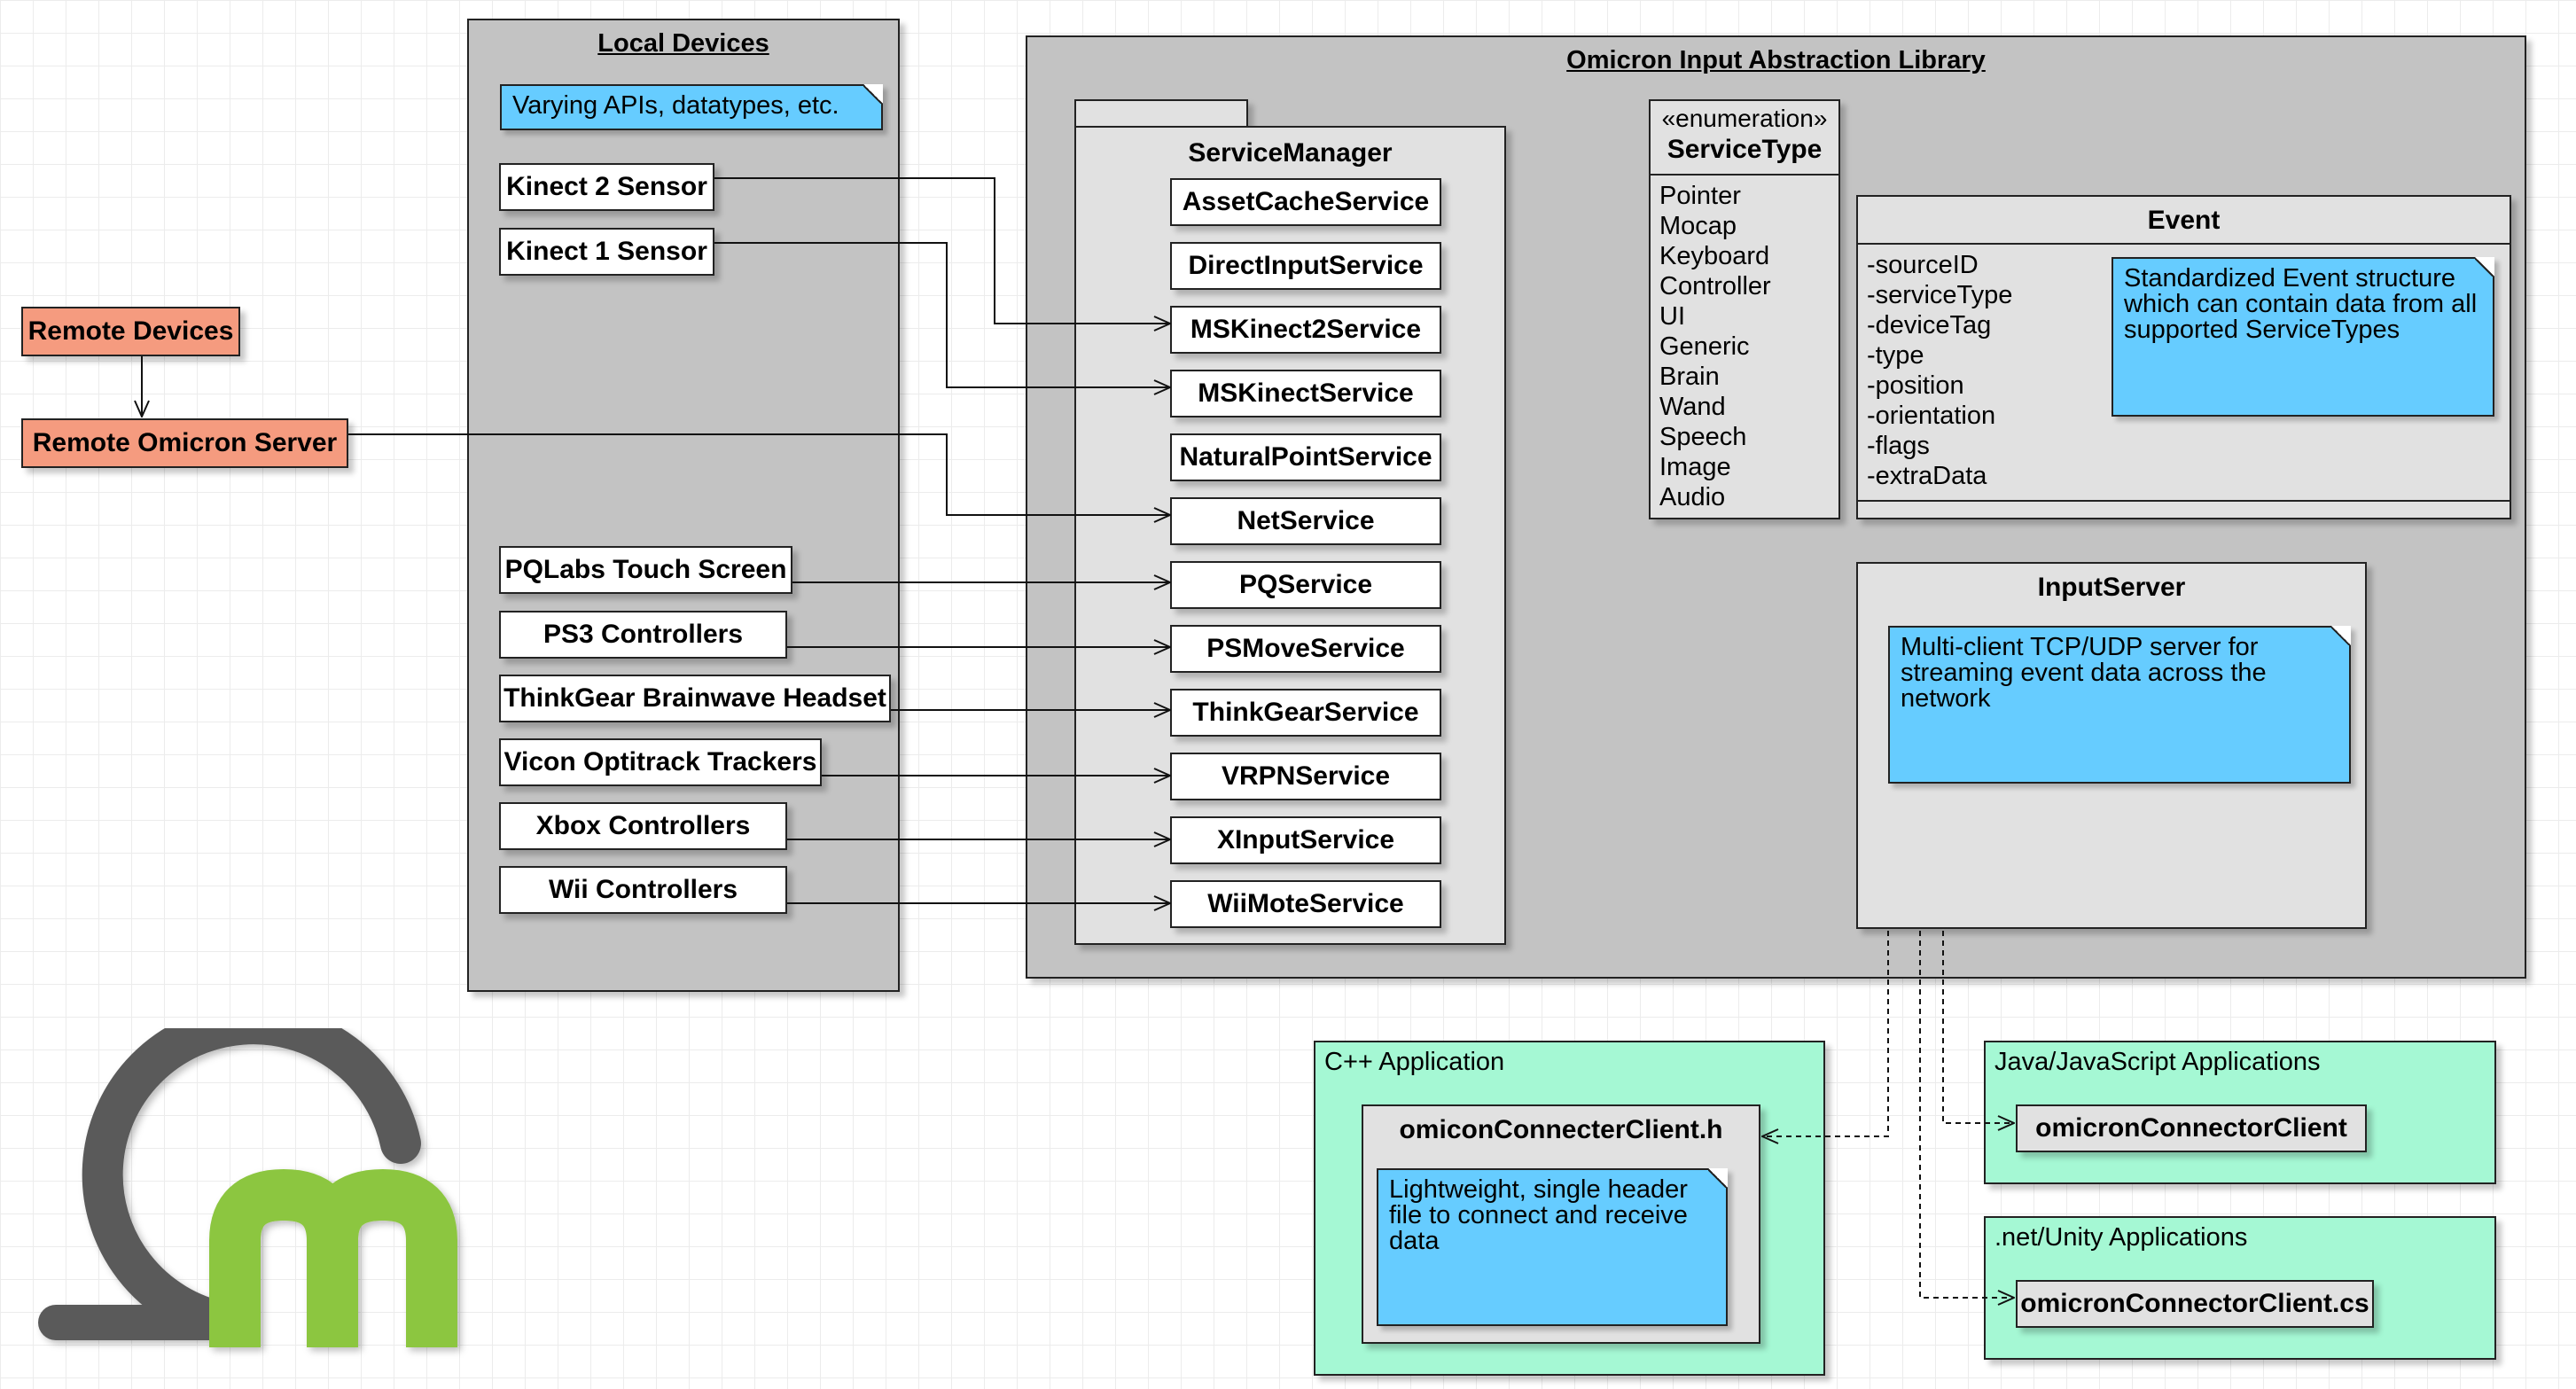 The height and width of the screenshot is (1389, 2576). What do you see at coordinates (942, 314) in the screenshot?
I see `kinect1-connector` at bounding box center [942, 314].